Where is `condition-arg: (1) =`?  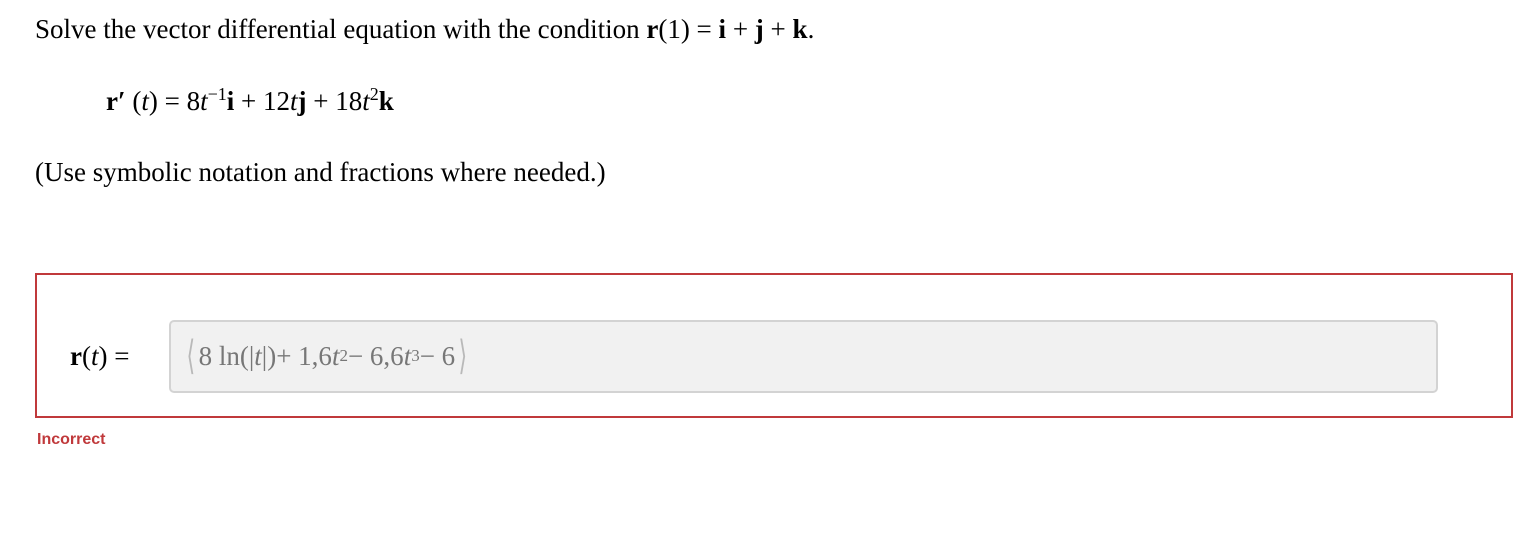 condition-arg: (1) = is located at coordinates (688, 29).